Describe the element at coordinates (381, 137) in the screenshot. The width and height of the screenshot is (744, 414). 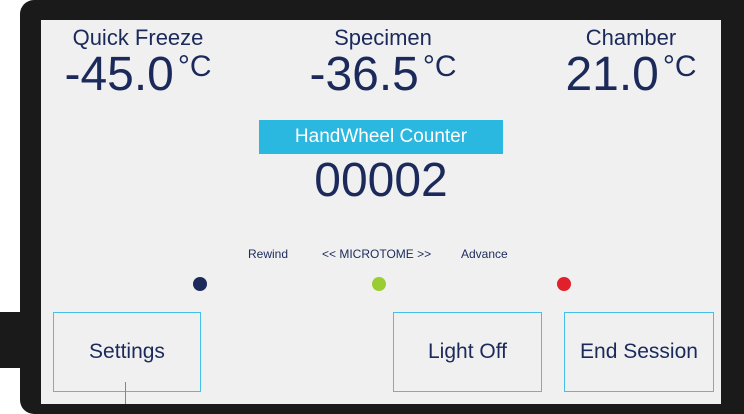
I see `handwheel-counter-label: HandWheel Counter` at that location.